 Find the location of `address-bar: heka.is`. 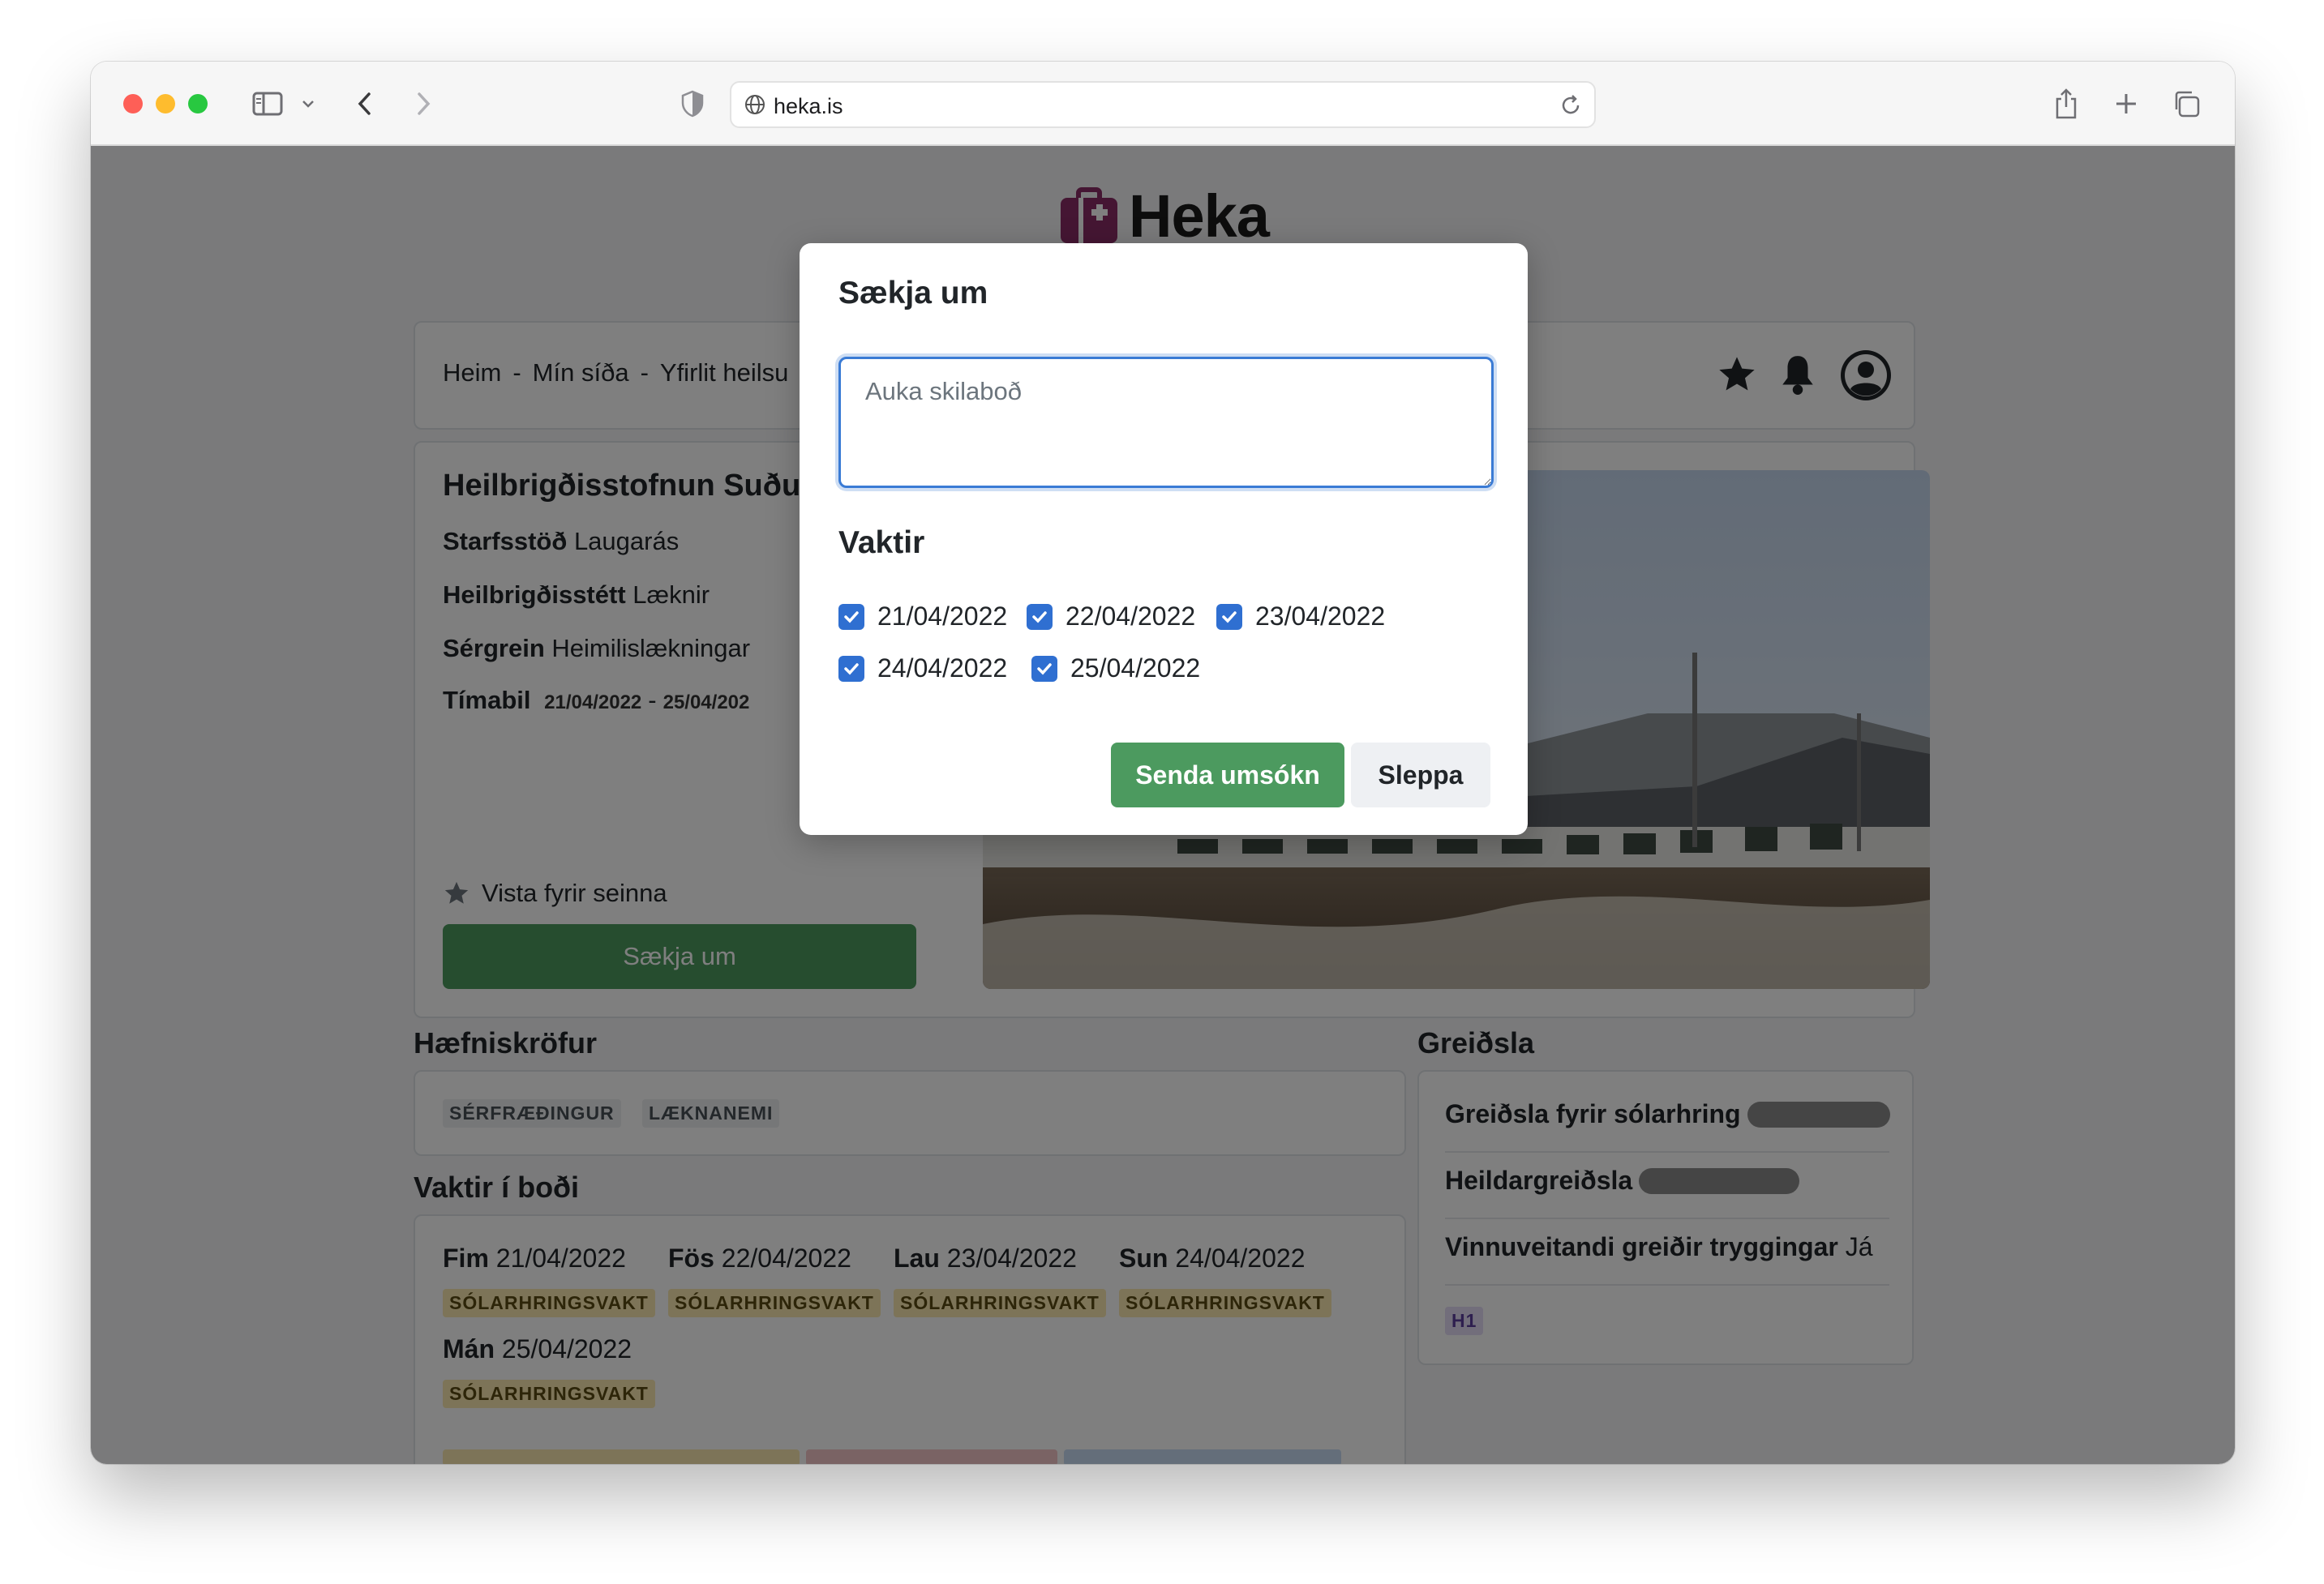

address-bar: heka.is is located at coordinates (1163, 105).